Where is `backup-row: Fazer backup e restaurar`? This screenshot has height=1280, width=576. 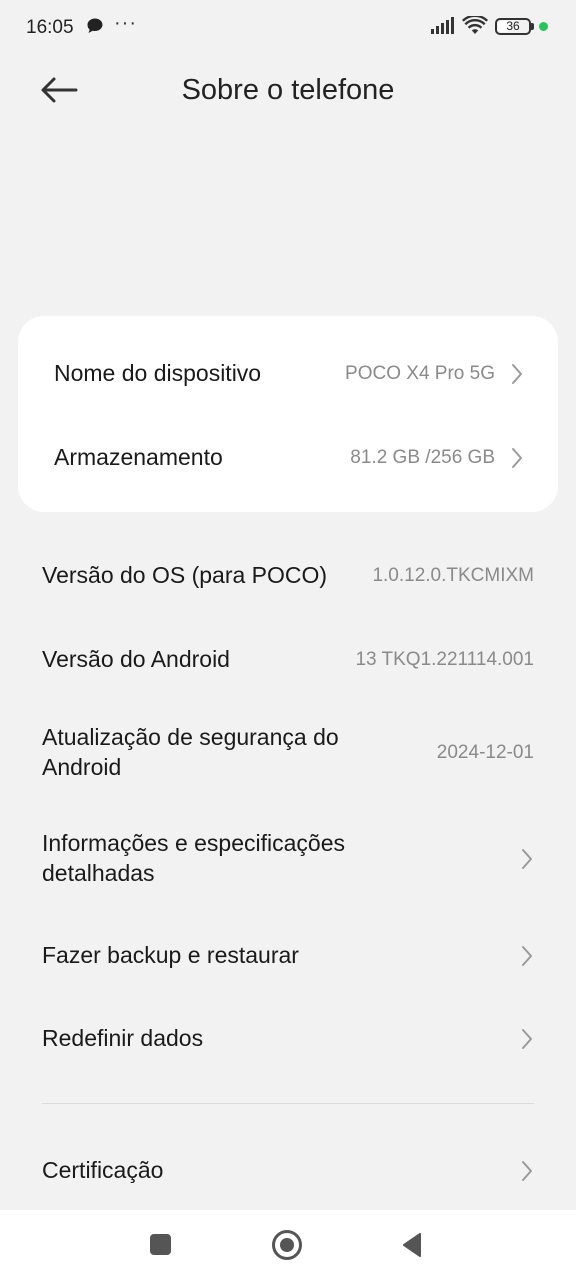 backup-row: Fazer backup e restaurar is located at coordinates (288, 956).